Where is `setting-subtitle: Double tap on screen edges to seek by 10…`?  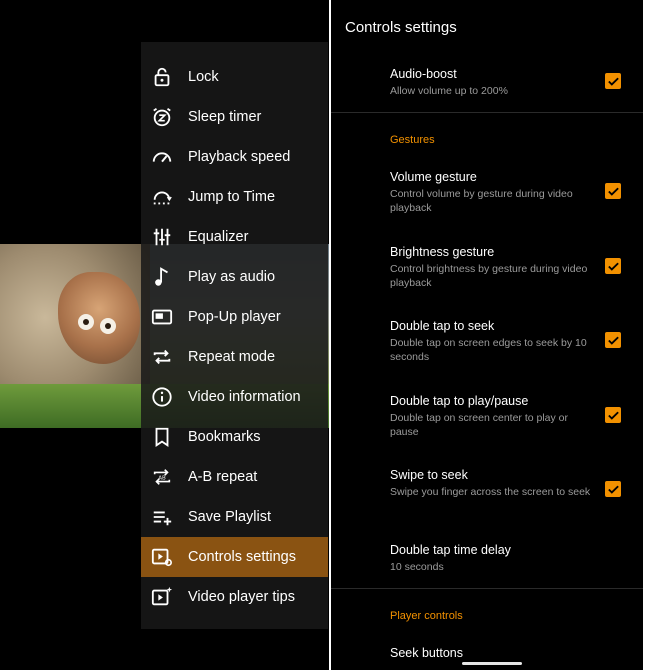
setting-subtitle: Double tap on screen edges to seek by 10… is located at coordinates (488, 350).